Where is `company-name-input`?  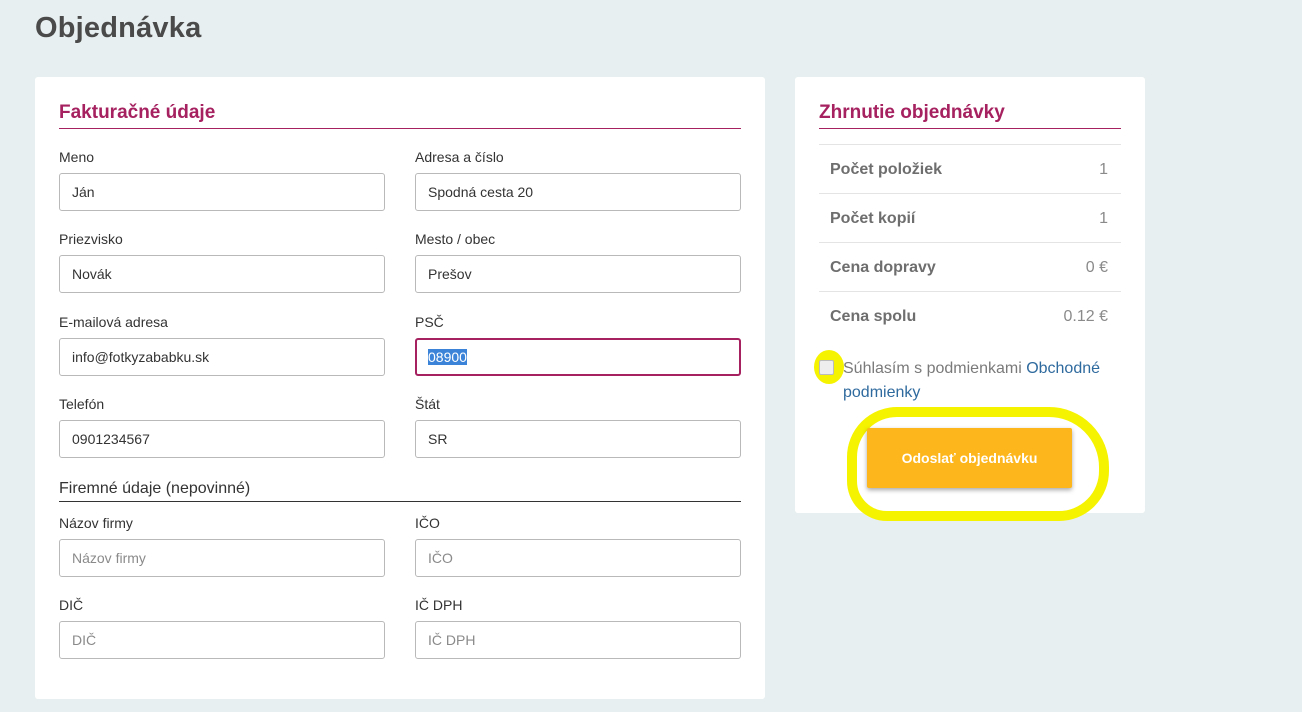 company-name-input is located at coordinates (222, 558).